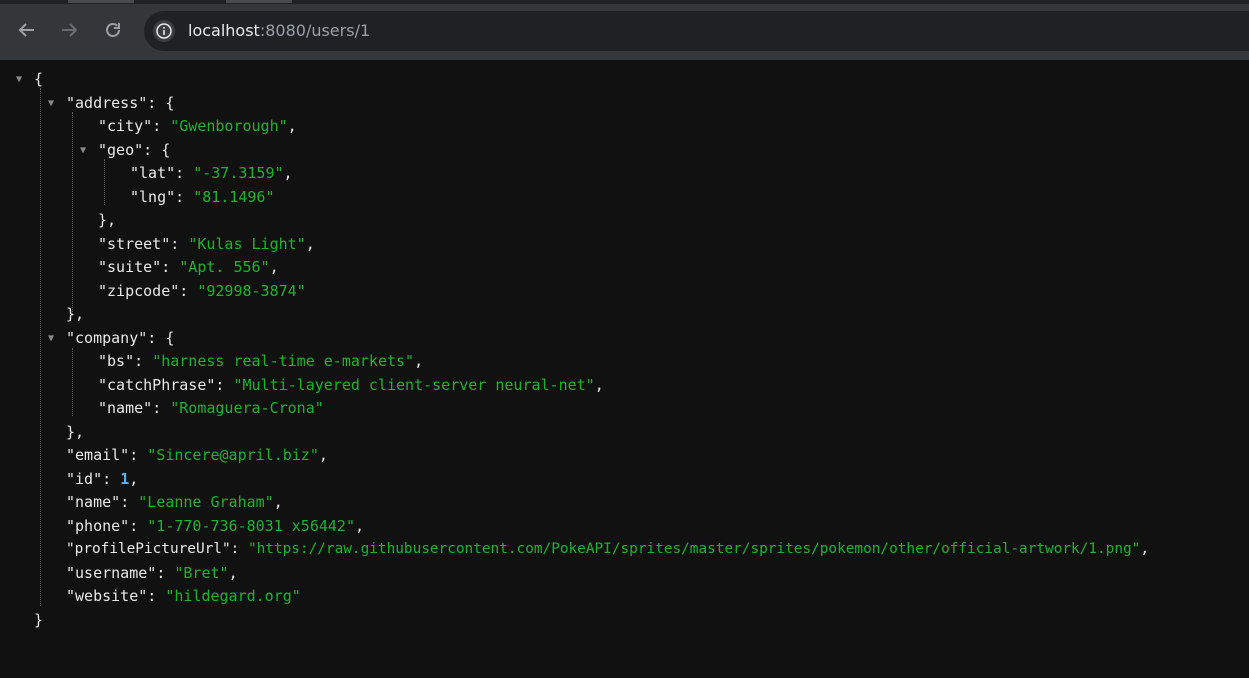 This screenshot has height=678, width=1249. Describe the element at coordinates (224, 267) in the screenshot. I see `json-string-value: "Apt. 556"` at that location.